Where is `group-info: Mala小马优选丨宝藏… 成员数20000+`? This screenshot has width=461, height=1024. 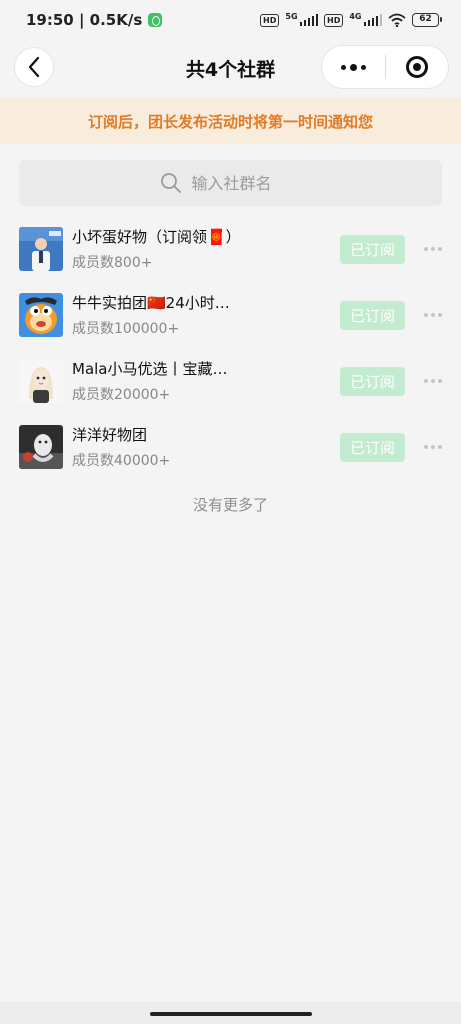 group-info: Mala小马优选丨宝藏… 成员数20000+ is located at coordinates (206, 381).